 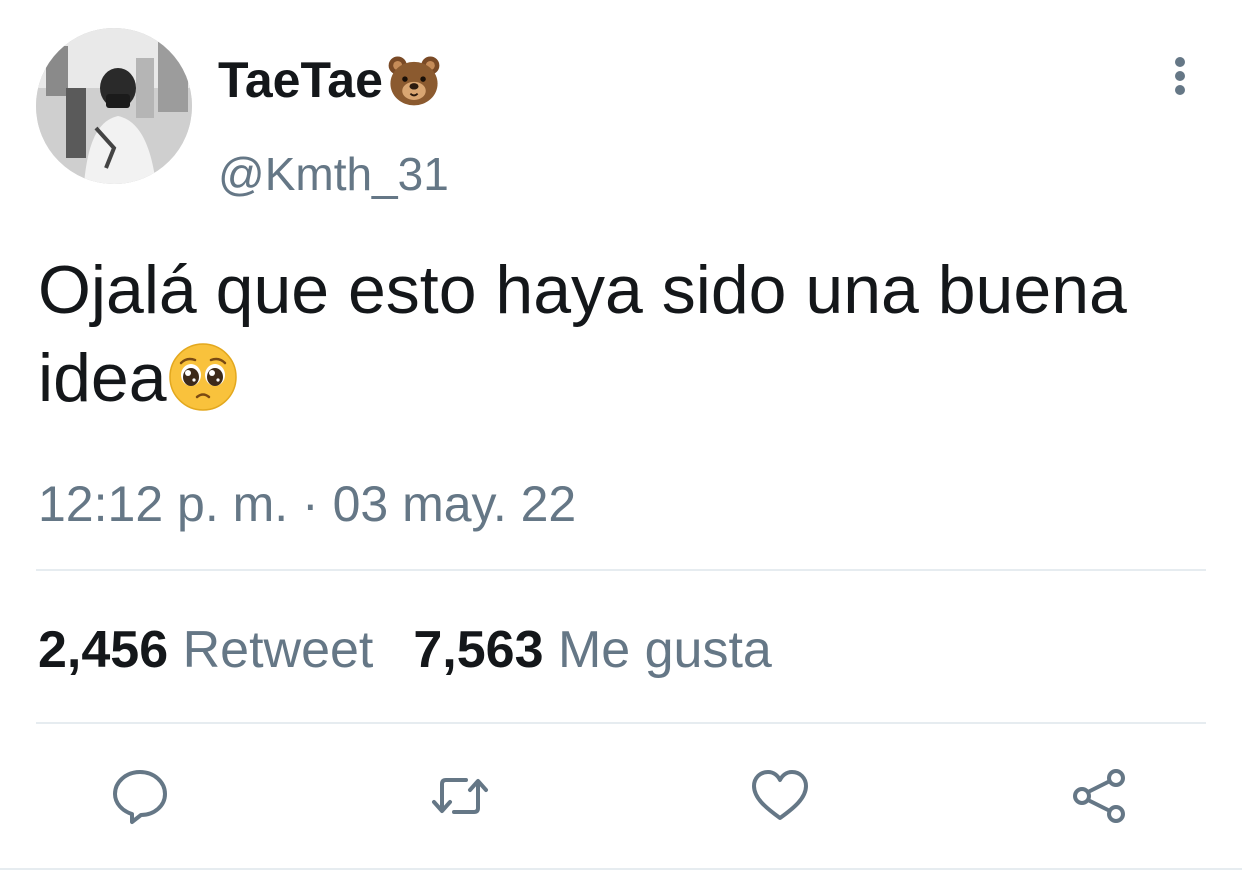 I want to click on share-icon, so click(x=1099, y=796).